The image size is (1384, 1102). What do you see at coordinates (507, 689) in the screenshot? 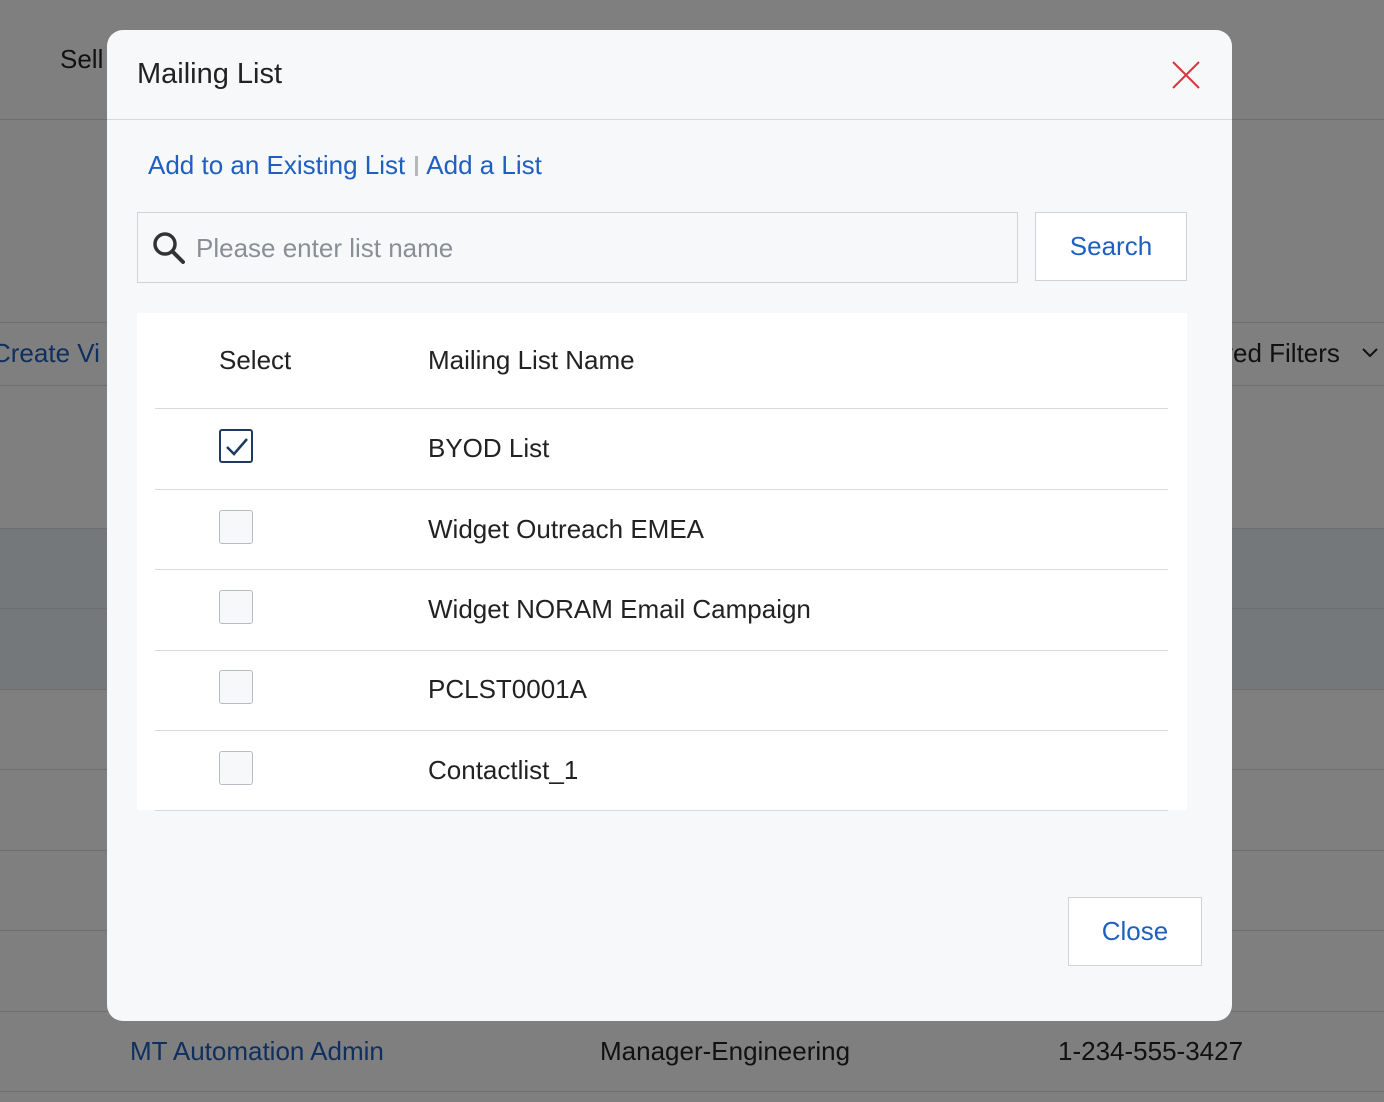
I see `mailing-list-name: PCLST0001A` at bounding box center [507, 689].